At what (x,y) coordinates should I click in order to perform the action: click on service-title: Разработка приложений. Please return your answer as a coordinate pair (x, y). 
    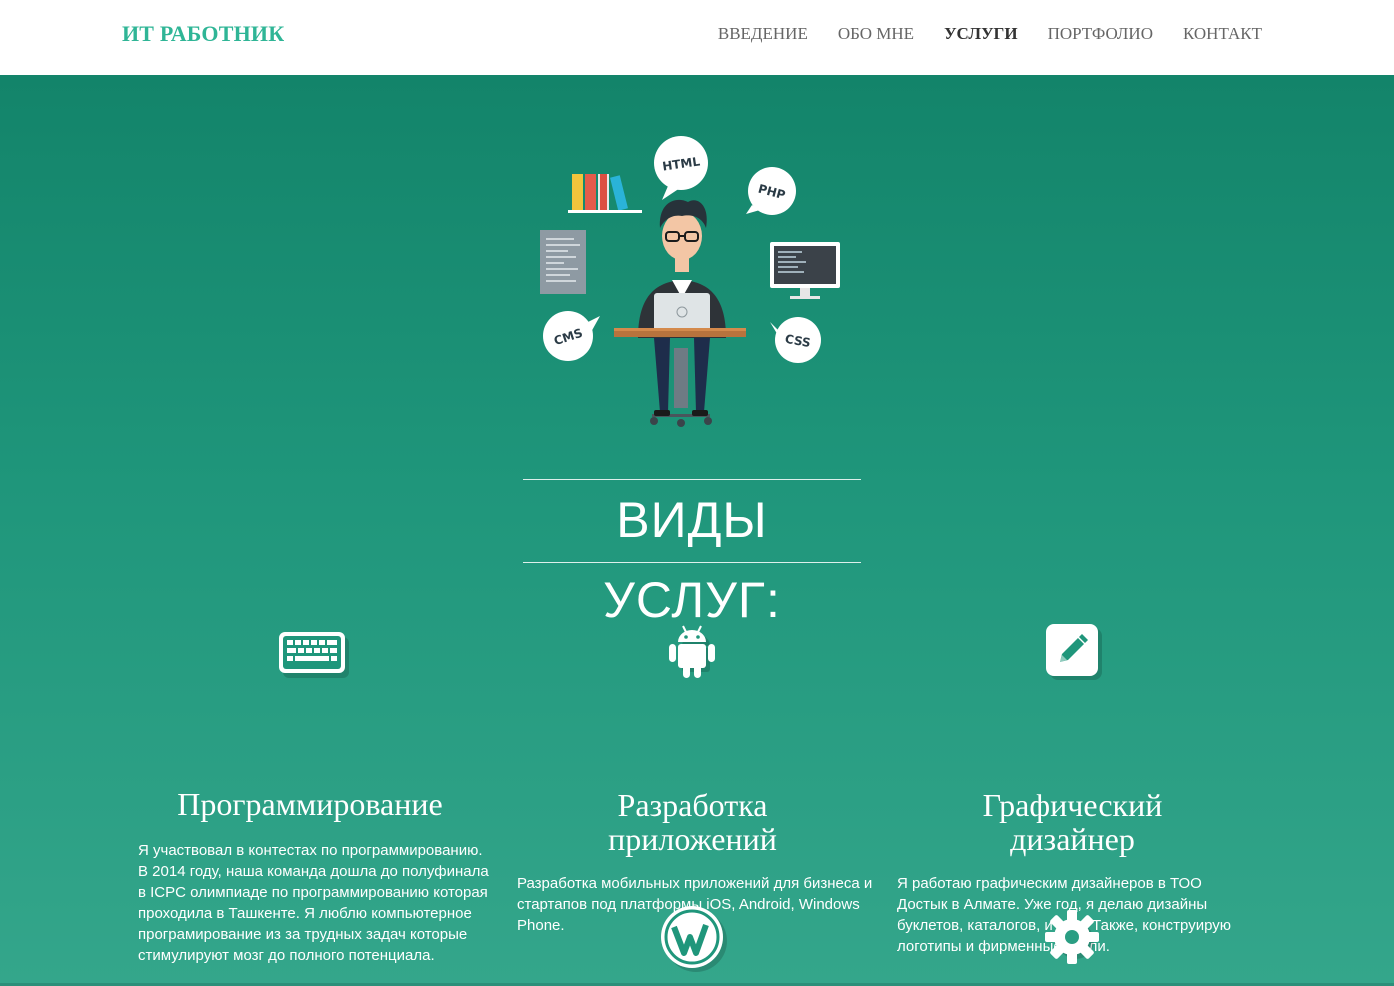
    Looking at the image, I should click on (692, 822).